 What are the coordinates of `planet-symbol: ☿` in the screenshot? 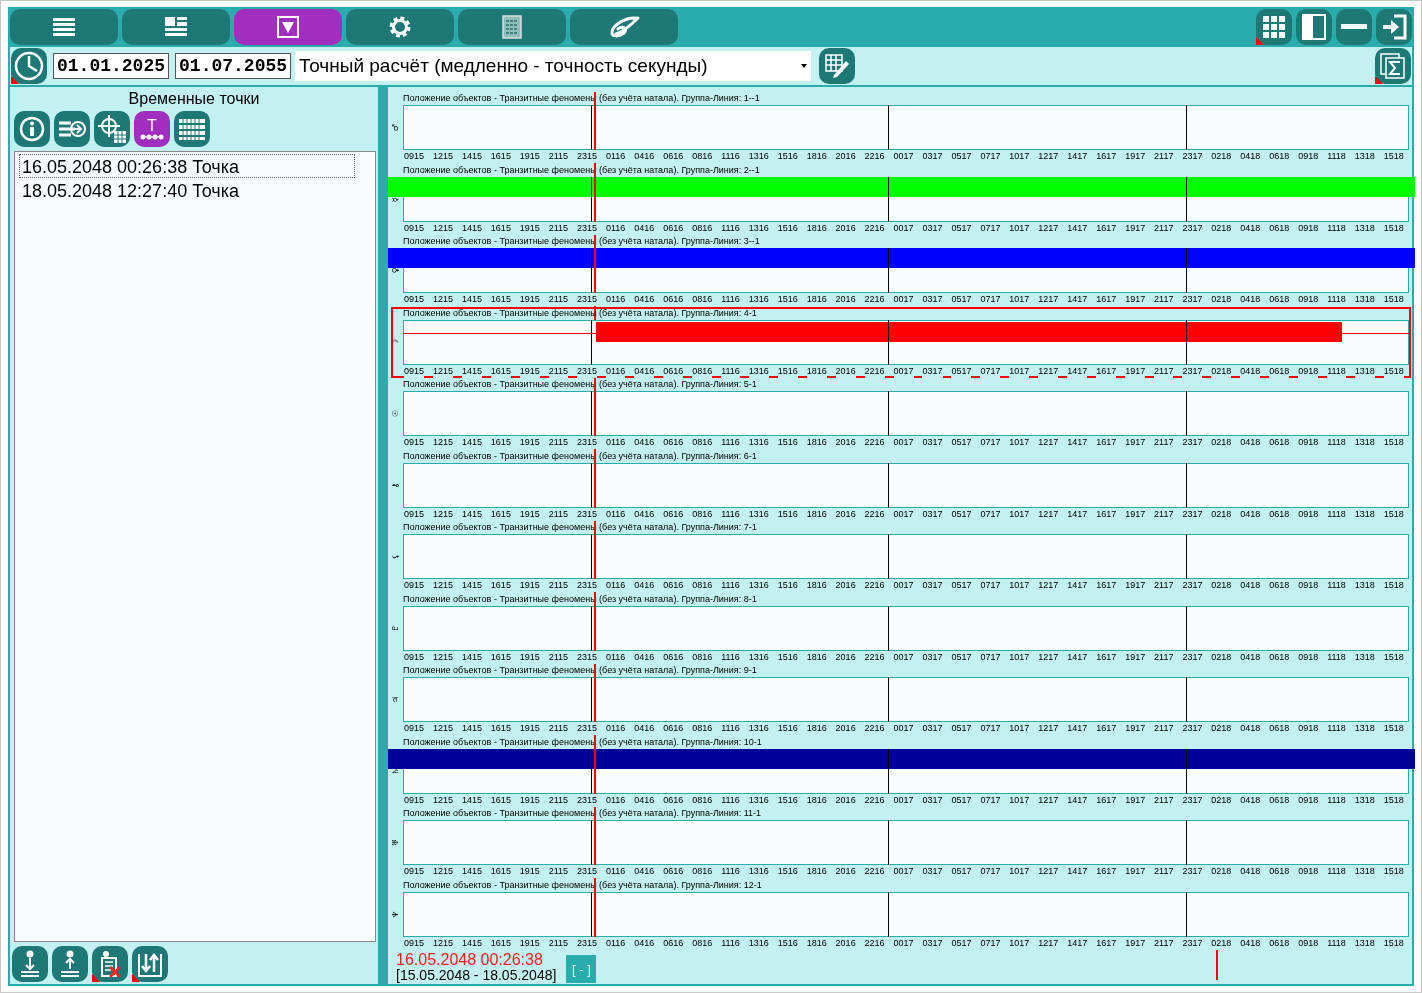 It's located at (395, 199).